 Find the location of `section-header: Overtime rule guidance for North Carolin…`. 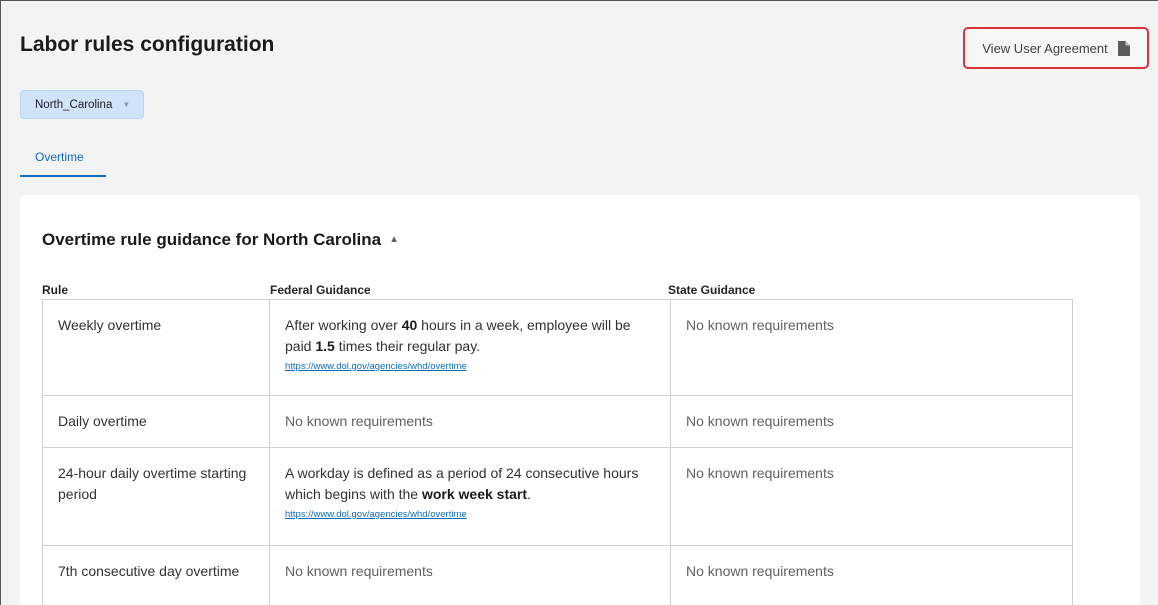

section-header: Overtime rule guidance for North Carolin… is located at coordinates (220, 240).